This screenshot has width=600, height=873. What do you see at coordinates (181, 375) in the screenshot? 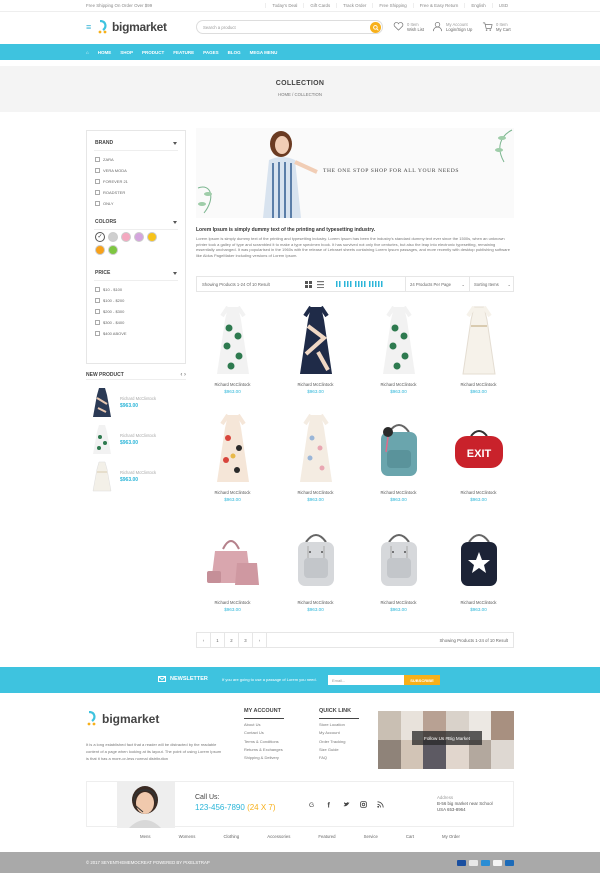
I see `prev-arrow-icon: ‹` at bounding box center [181, 375].